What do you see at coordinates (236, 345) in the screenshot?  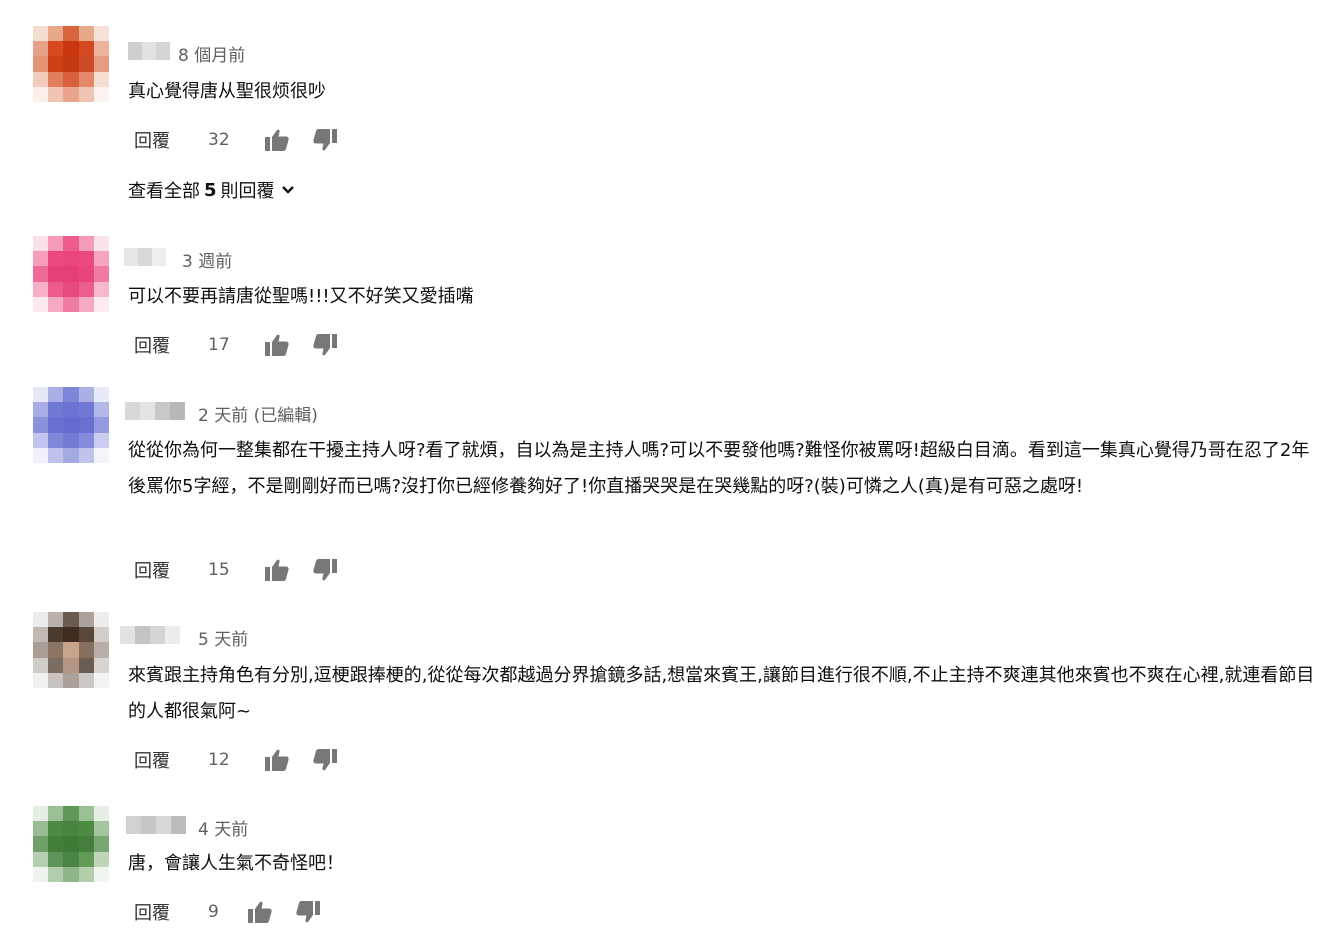 I see `comment-actions: 回覆 17` at bounding box center [236, 345].